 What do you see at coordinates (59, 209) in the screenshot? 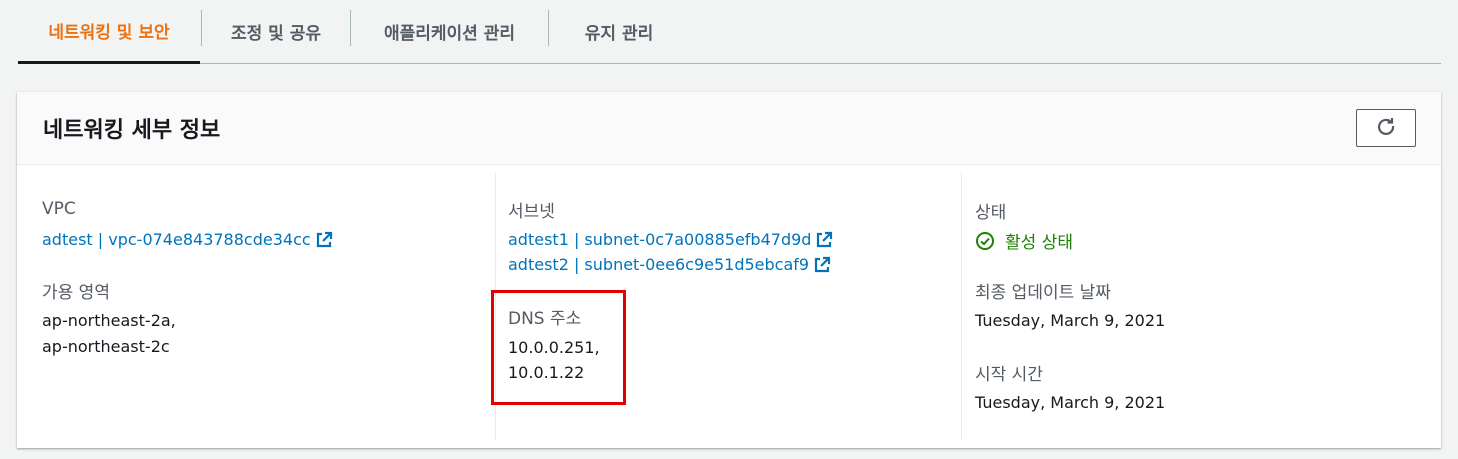
I see `vpc-label: VPC` at bounding box center [59, 209].